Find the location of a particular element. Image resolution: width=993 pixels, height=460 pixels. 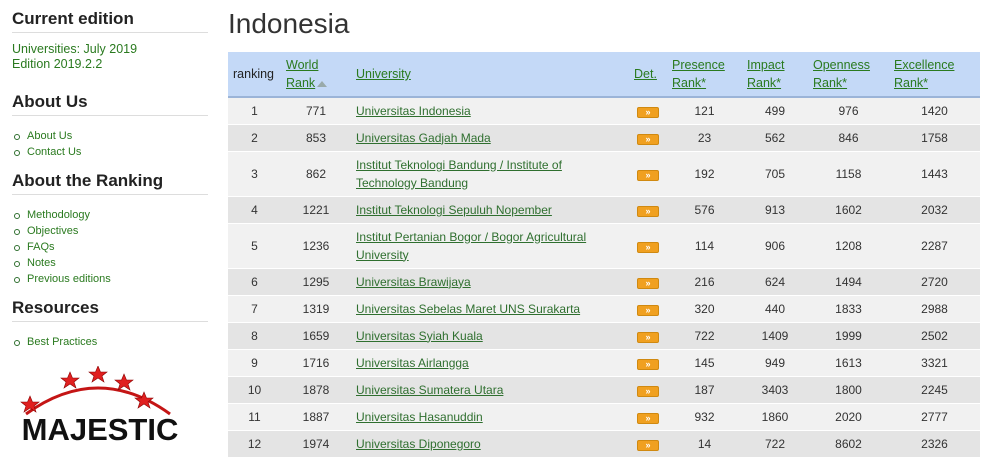

cell-university: Universitas Sumatera Utara is located at coordinates (490, 390).